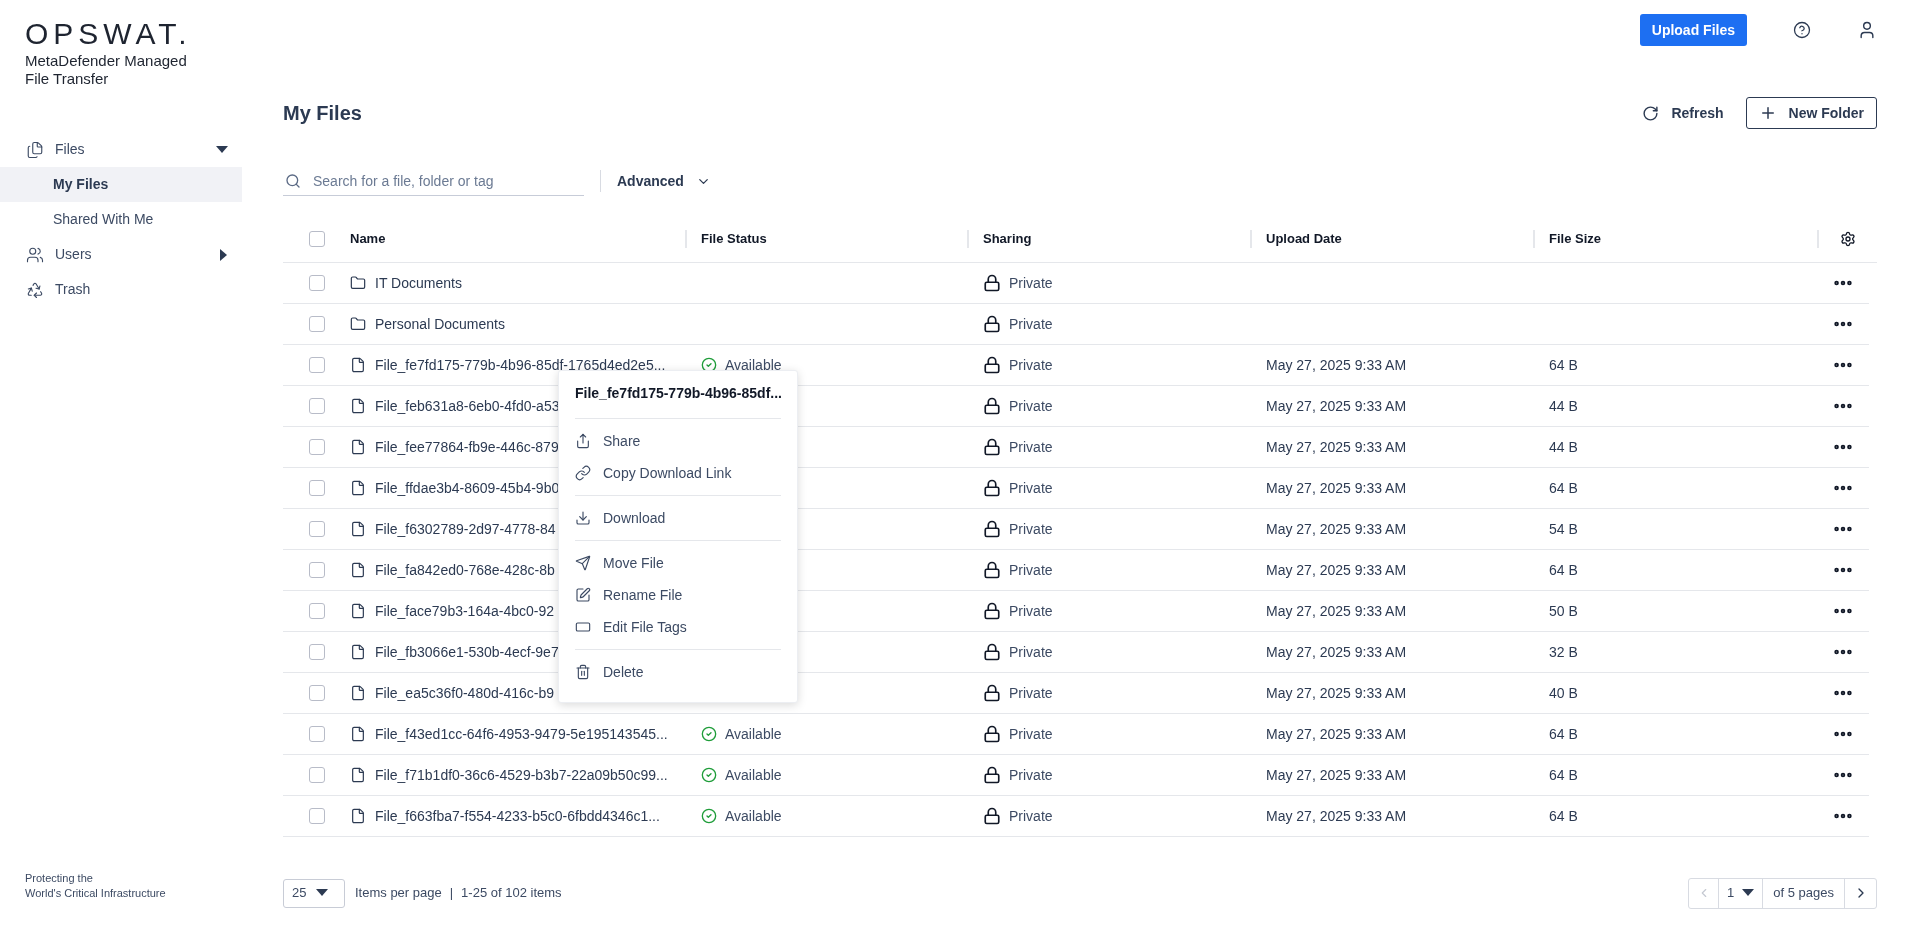 This screenshot has width=1920, height=945. What do you see at coordinates (583, 473) in the screenshot?
I see `link-icon` at bounding box center [583, 473].